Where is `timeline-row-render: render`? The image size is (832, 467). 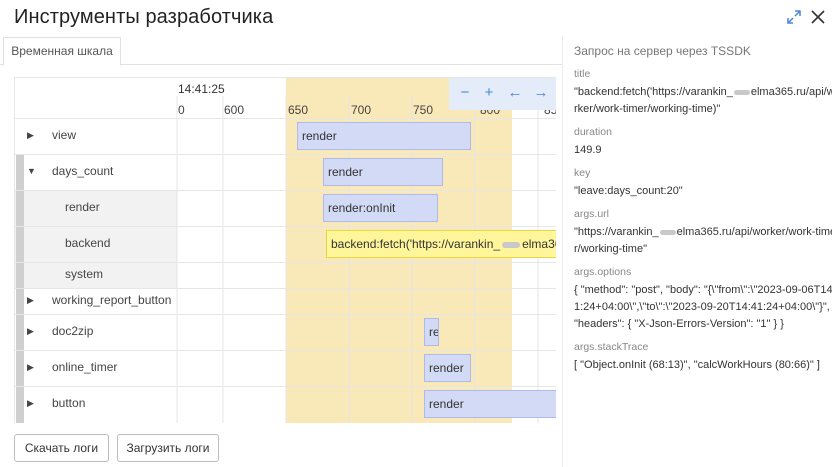 timeline-row-render: render is located at coordinates (96, 208).